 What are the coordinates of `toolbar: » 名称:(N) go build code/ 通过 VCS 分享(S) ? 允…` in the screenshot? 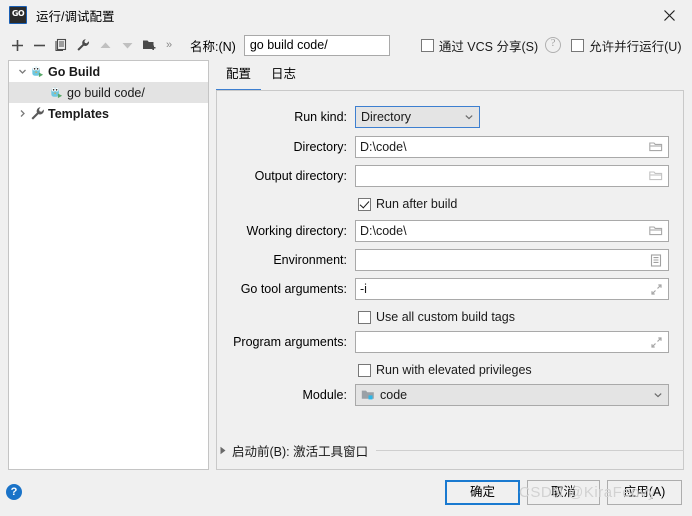 It's located at (346, 45).